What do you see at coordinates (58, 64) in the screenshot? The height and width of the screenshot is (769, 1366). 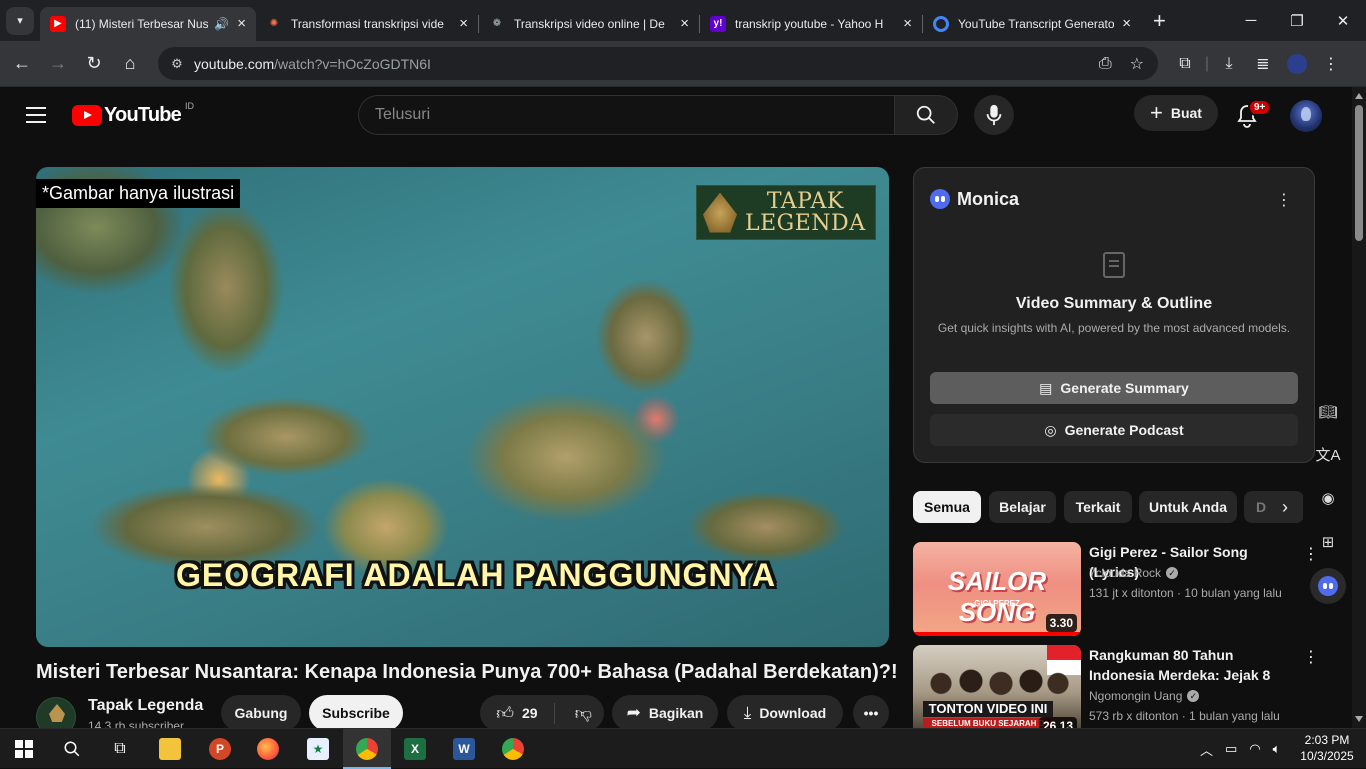 I see `forward-icon: →` at bounding box center [58, 64].